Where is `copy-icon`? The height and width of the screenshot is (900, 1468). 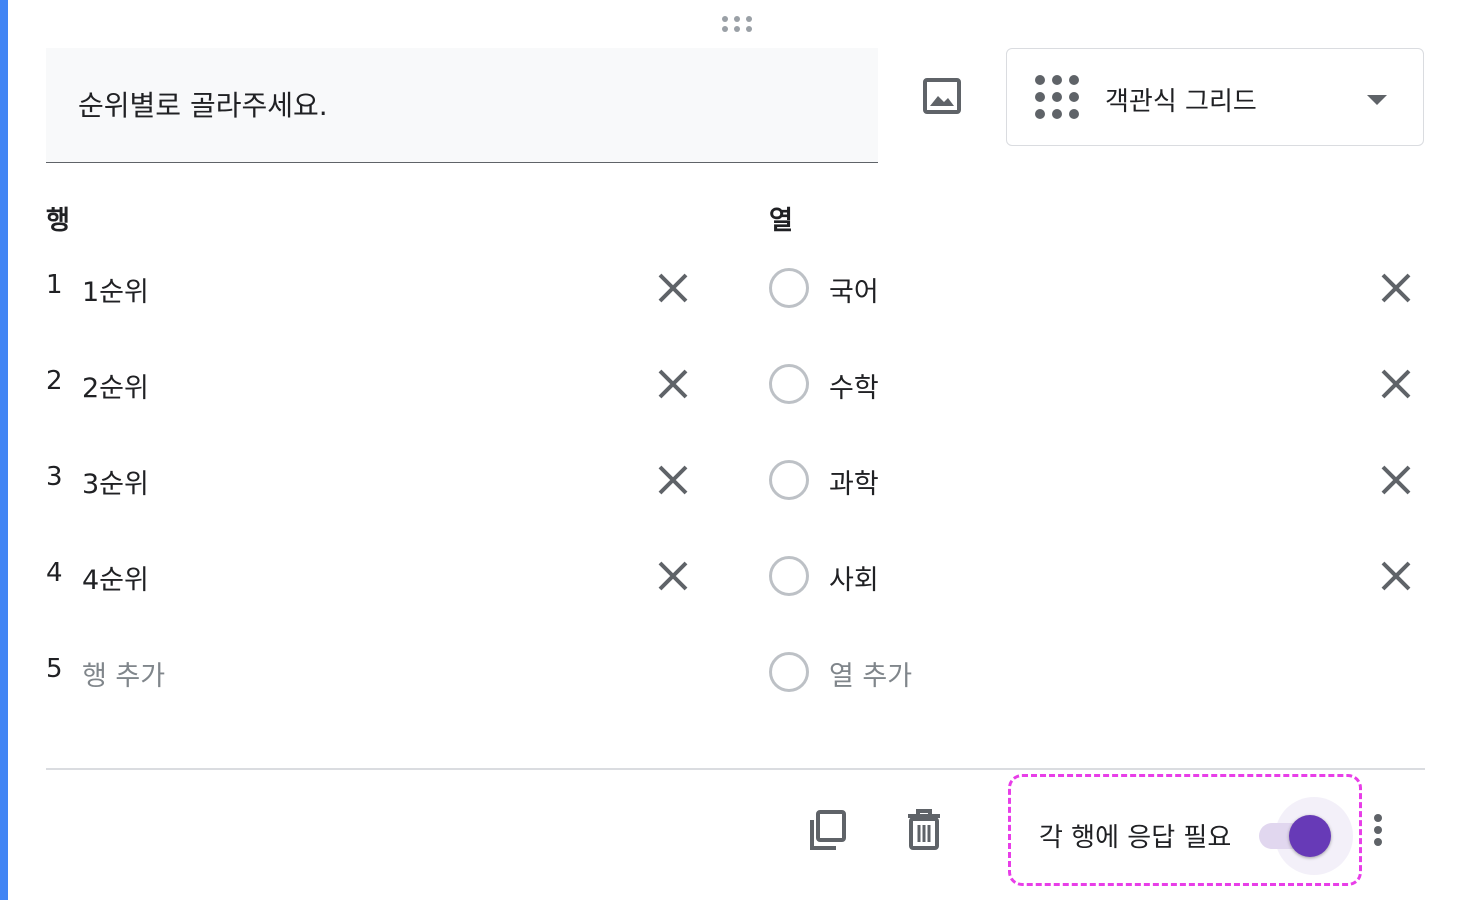
copy-icon is located at coordinates (828, 830).